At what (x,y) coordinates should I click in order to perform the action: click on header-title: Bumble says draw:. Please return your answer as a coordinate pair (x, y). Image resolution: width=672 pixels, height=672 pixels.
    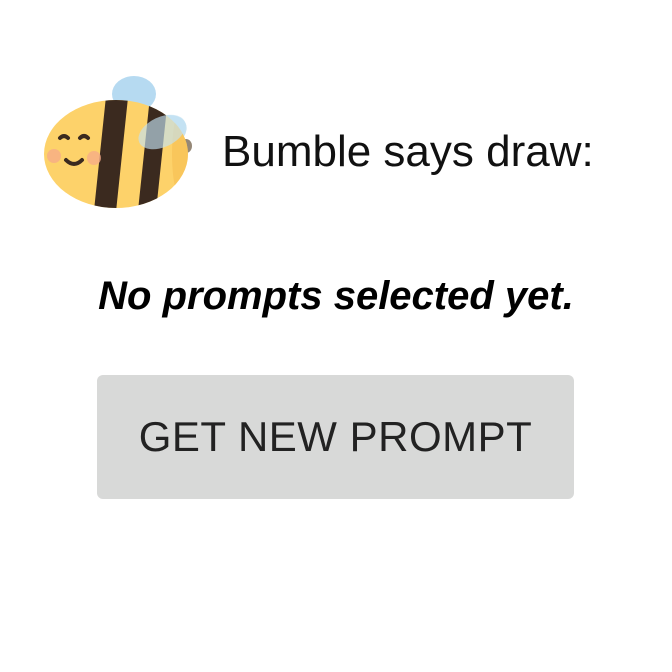
    Looking at the image, I should click on (408, 151).